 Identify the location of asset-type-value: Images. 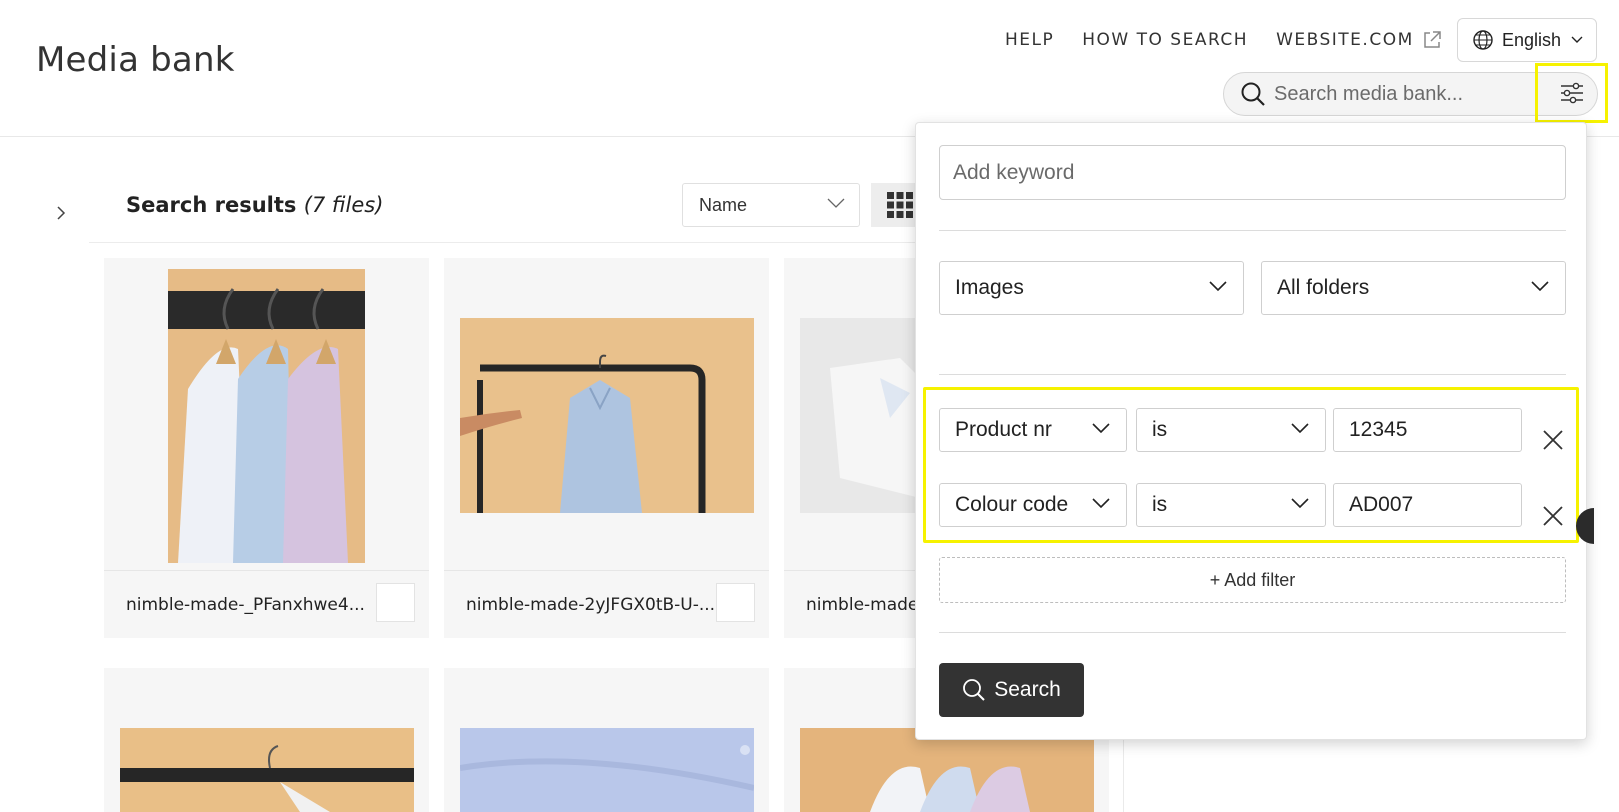
(989, 287).